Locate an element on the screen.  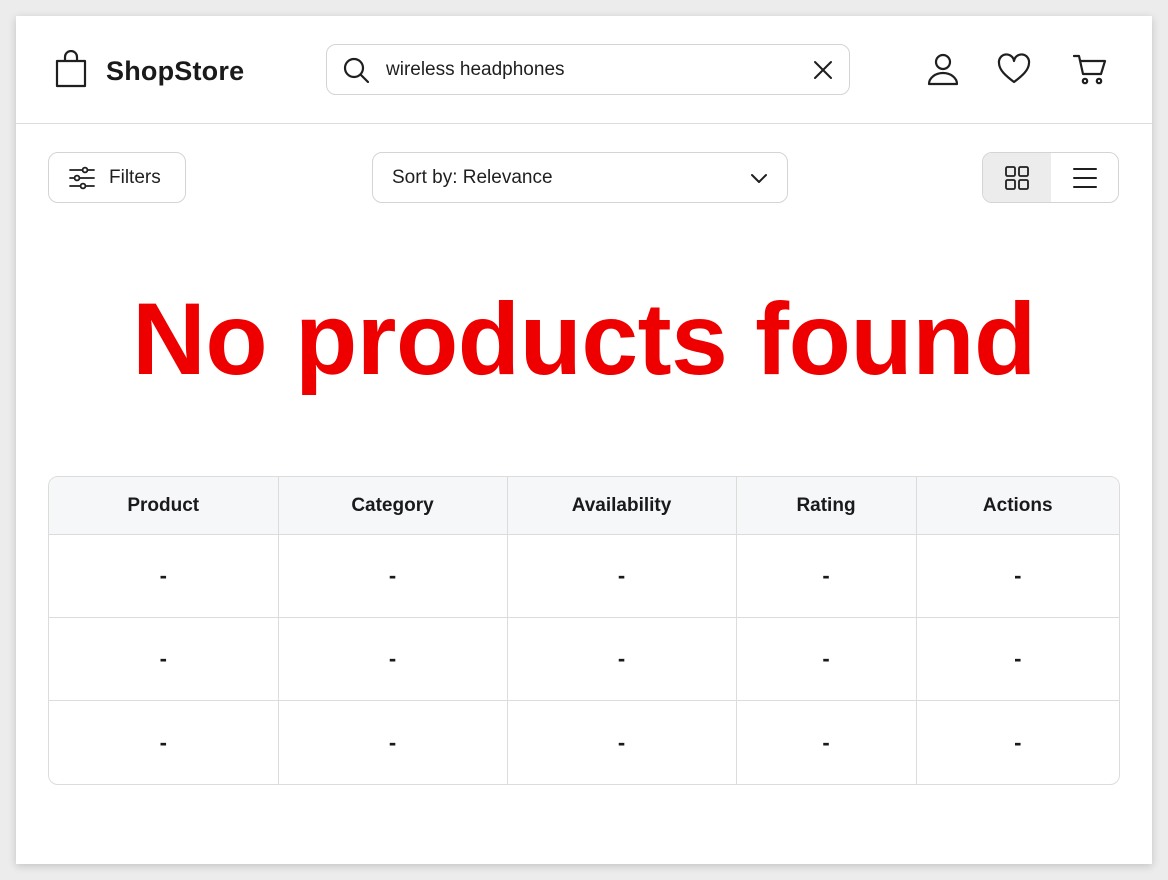
sort-label: Sort by: Relevance is located at coordinates (472, 177).